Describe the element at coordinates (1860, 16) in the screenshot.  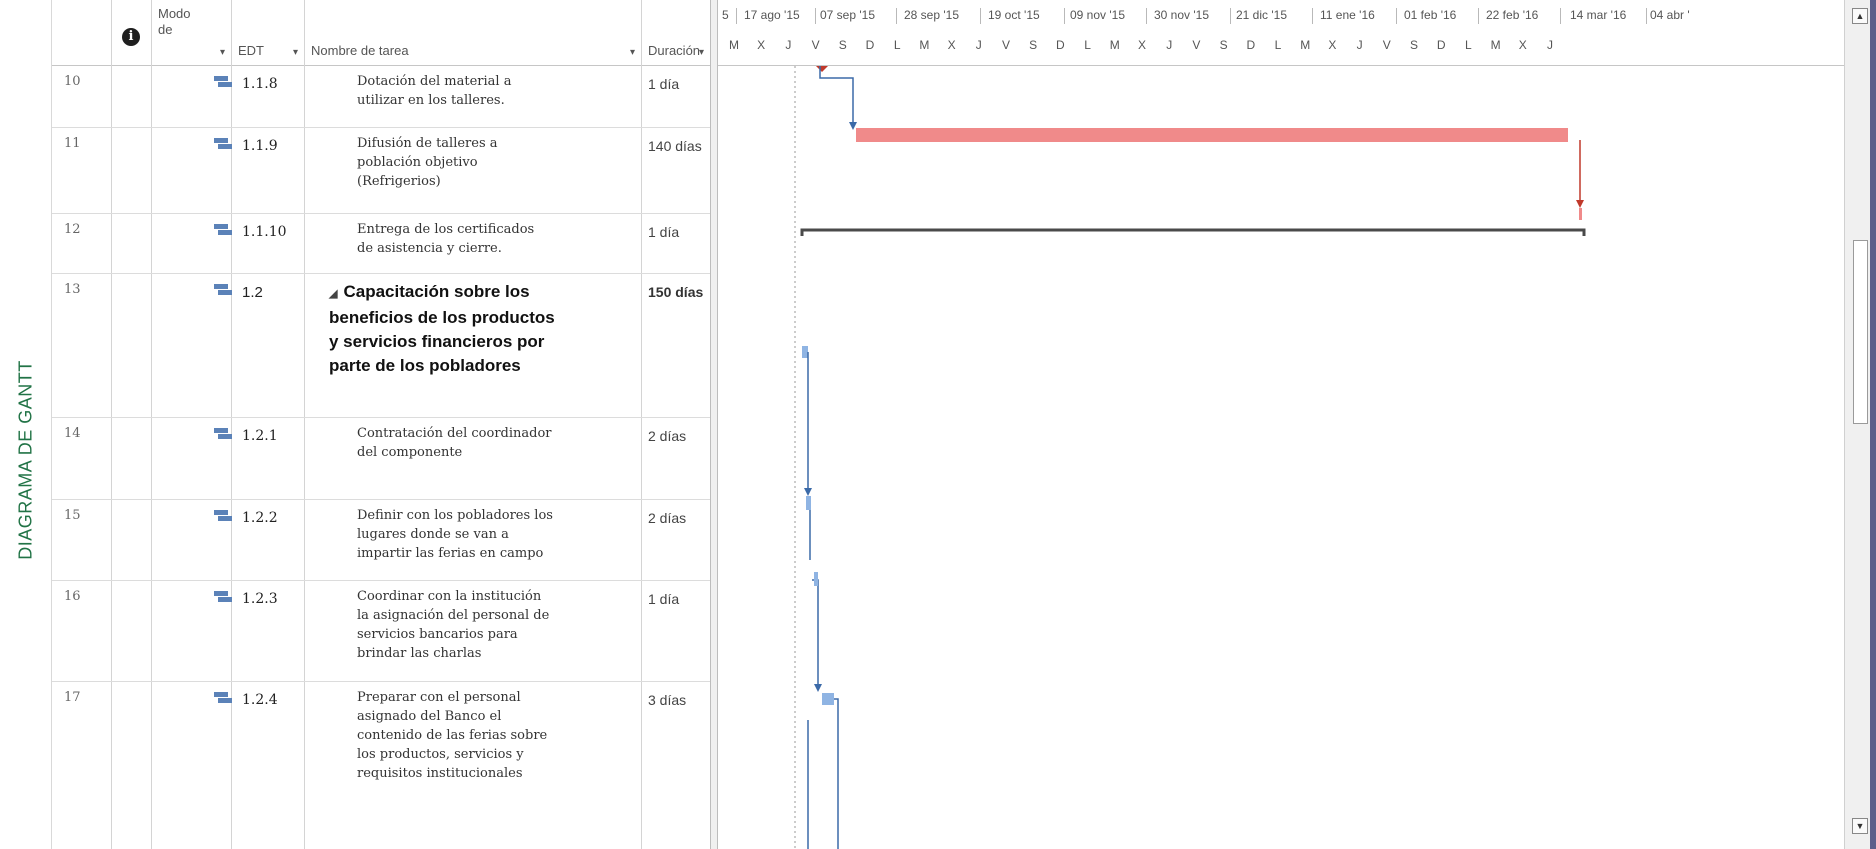
I see `scroll-up-button: ▲` at that location.